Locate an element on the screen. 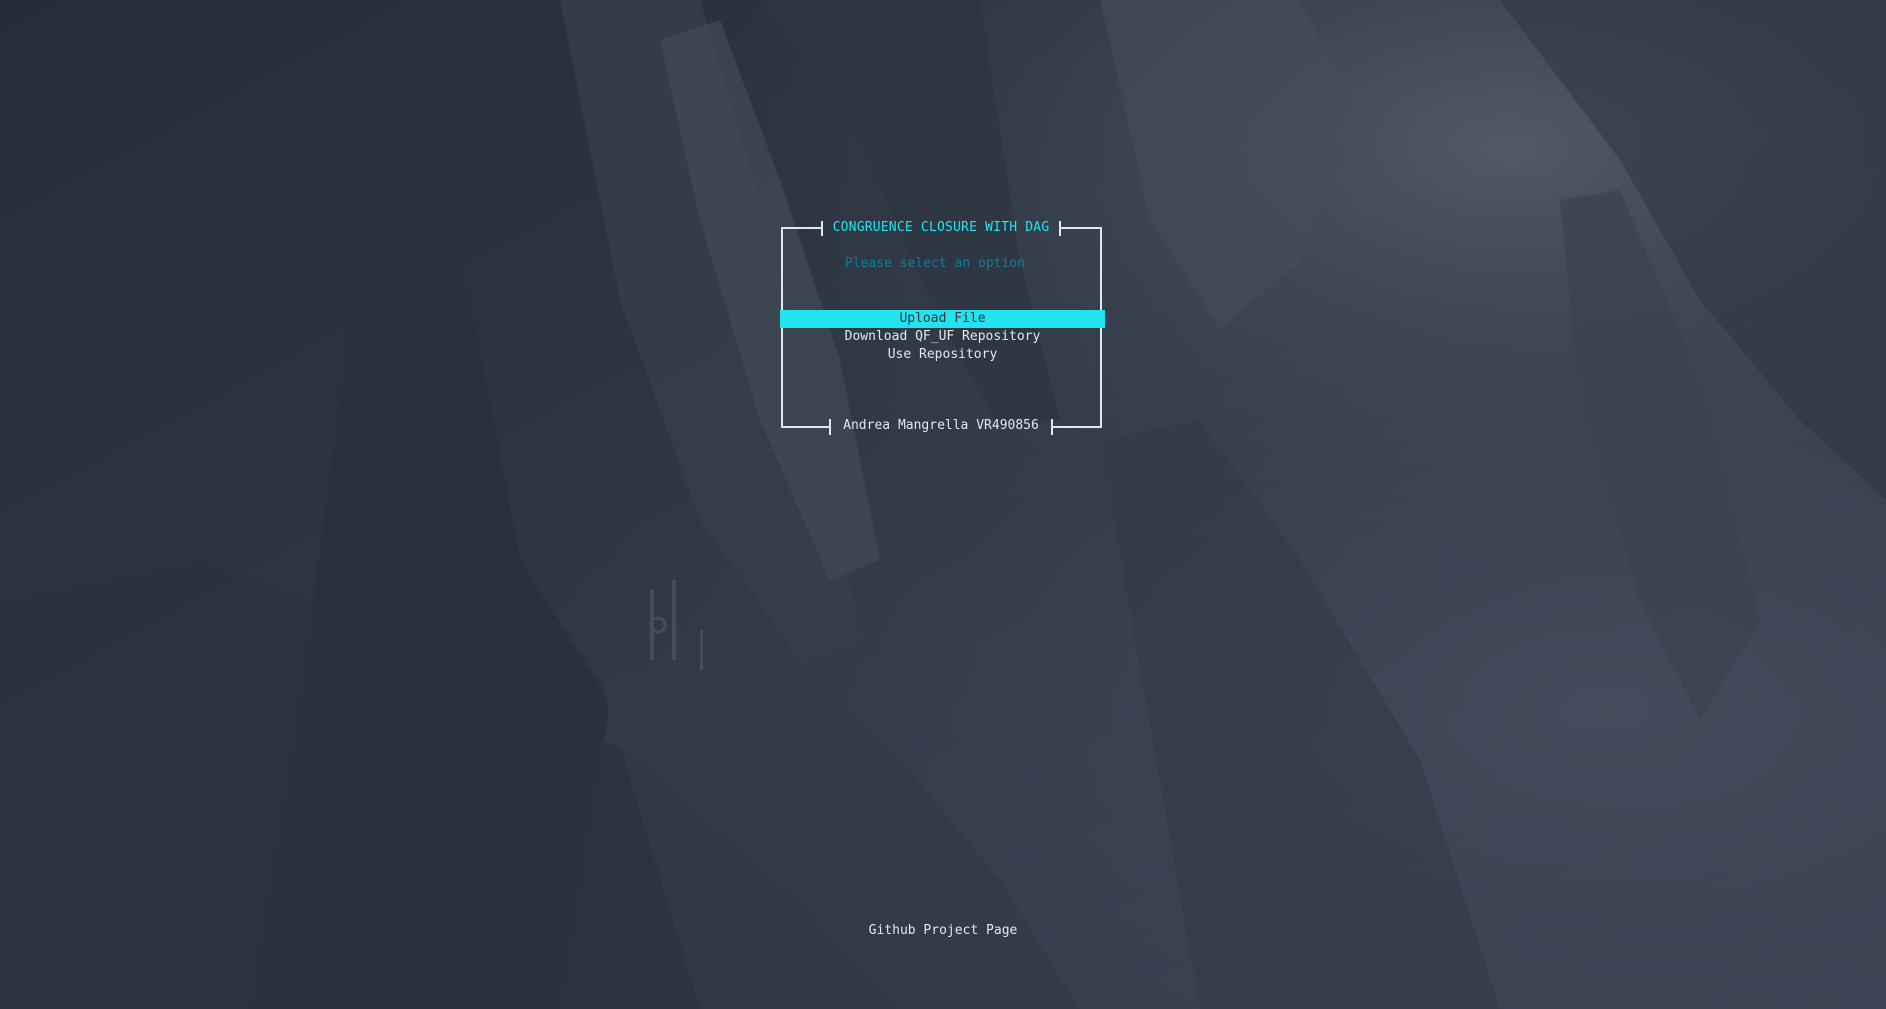  github-project-link: Github Project Page is located at coordinates (943, 931).